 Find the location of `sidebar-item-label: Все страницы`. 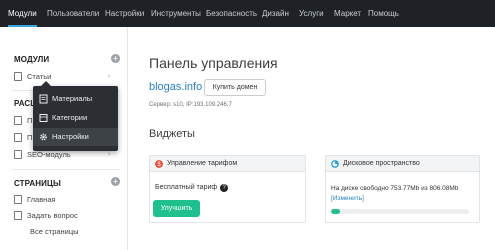

sidebar-item-label: Все страницы is located at coordinates (54, 231).